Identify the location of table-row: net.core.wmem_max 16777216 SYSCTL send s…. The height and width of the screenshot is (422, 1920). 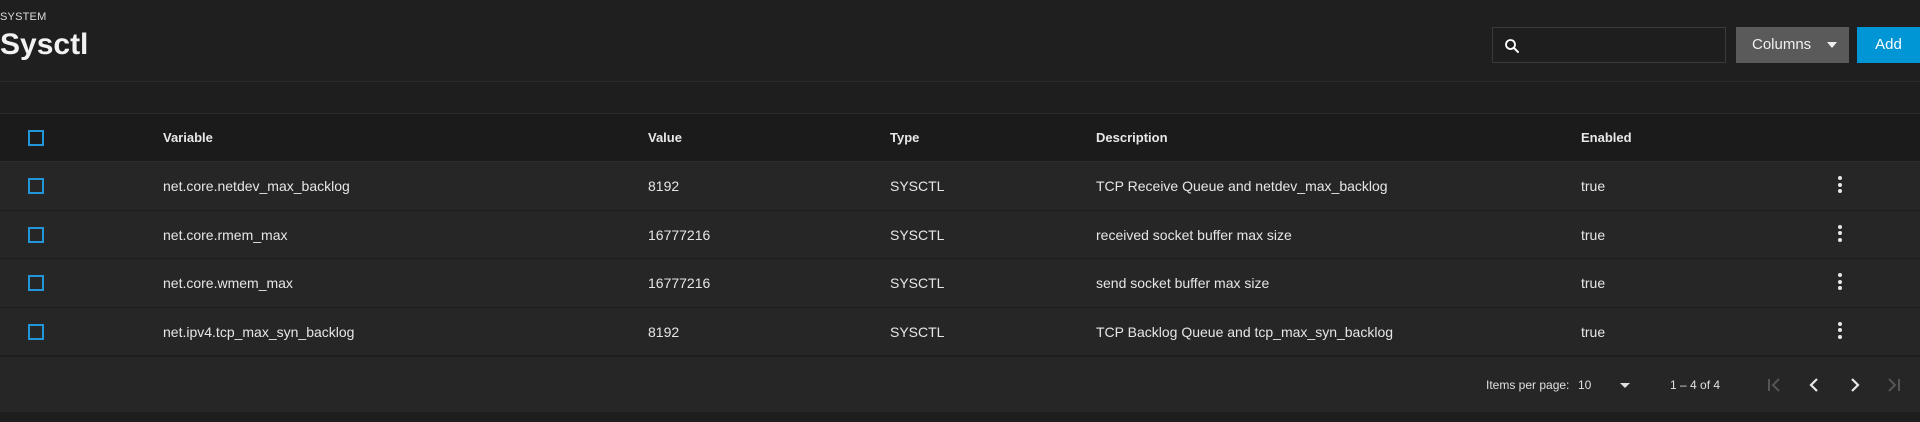
(960, 283).